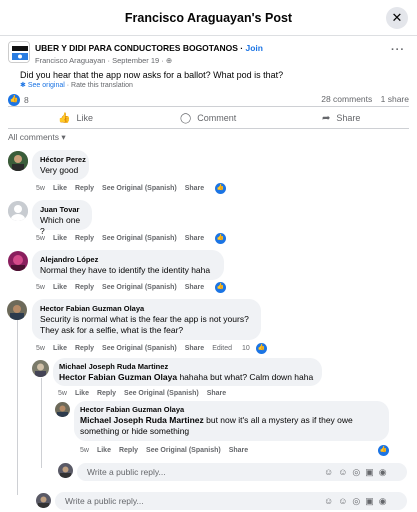 The height and width of the screenshot is (512, 417). What do you see at coordinates (341, 118) in the screenshot?
I see `share-button: ➦ Share` at bounding box center [341, 118].